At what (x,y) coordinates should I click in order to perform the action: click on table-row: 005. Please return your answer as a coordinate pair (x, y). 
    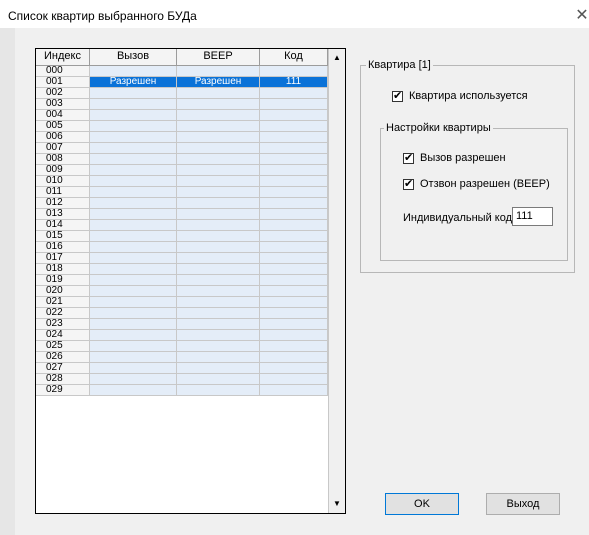
    Looking at the image, I should click on (182, 126).